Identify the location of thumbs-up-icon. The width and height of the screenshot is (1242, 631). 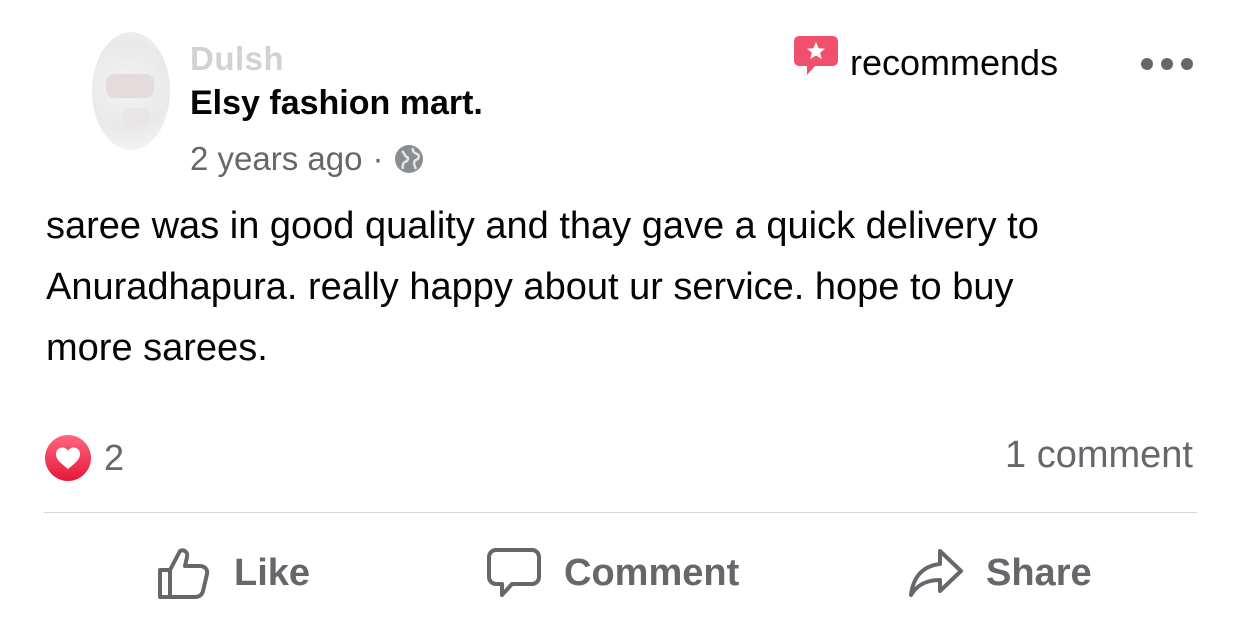
(184, 573).